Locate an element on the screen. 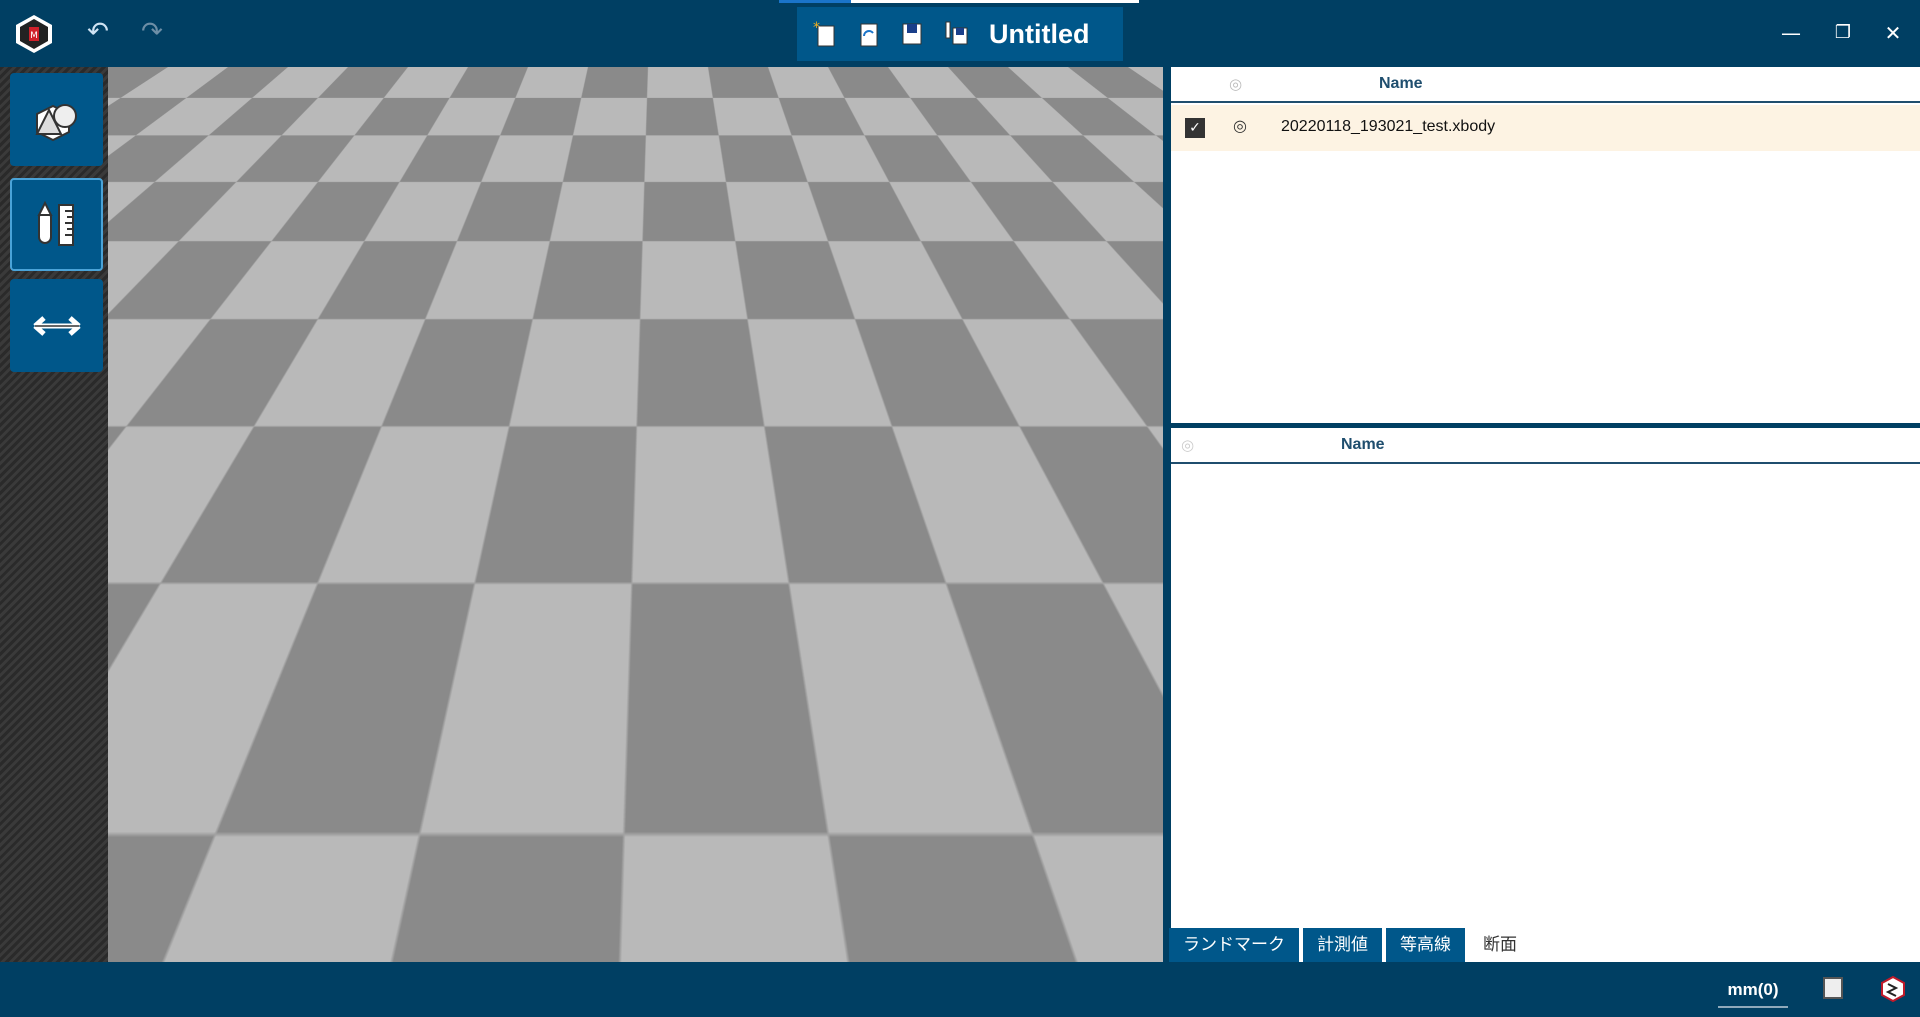 This screenshot has height=1017, width=1920. unit-selector: mm(0) is located at coordinates (1753, 994).